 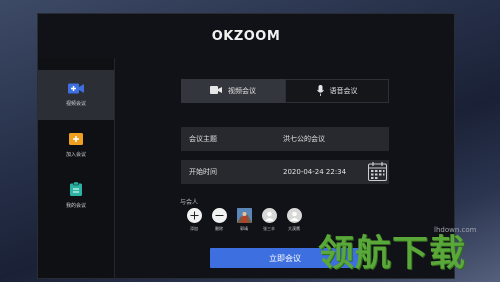 What do you see at coordinates (343, 91) in the screenshot?
I see `tab-label: 语音会议` at bounding box center [343, 91].